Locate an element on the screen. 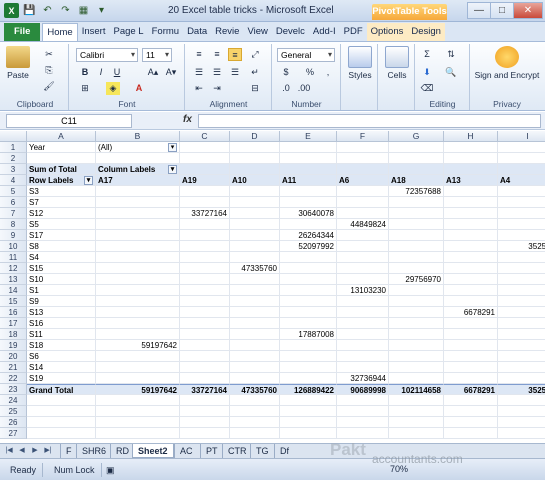  row-labels-dropdown-icon: ▾ is located at coordinates (88, 180).